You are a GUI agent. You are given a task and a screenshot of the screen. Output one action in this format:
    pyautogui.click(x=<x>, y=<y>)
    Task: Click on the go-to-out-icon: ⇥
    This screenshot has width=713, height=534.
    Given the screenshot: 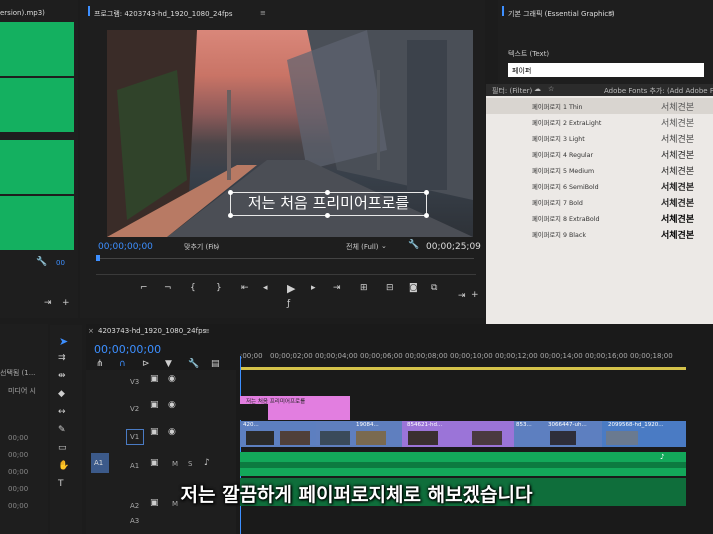 What is the action you would take?
    pyautogui.click(x=337, y=288)
    